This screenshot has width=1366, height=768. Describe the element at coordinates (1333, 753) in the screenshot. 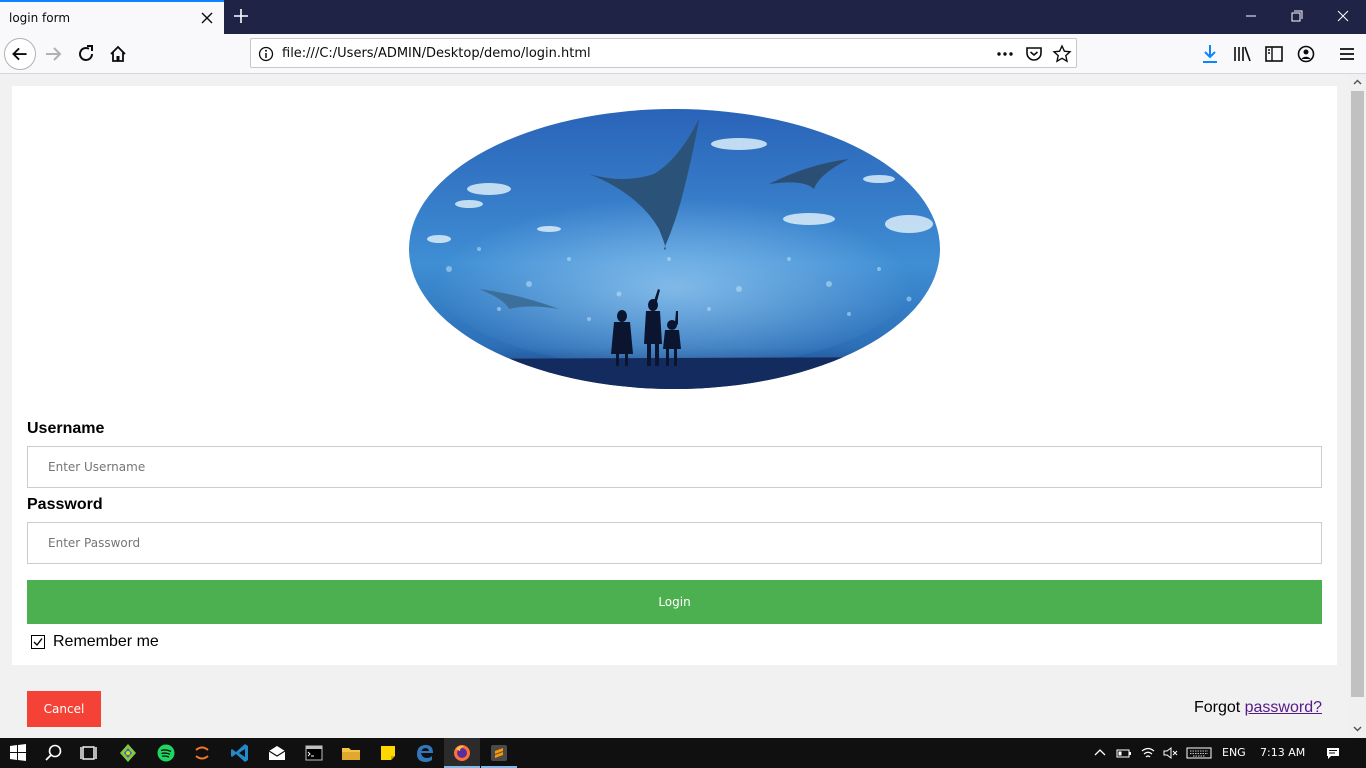

I see `notifications-icon` at that location.